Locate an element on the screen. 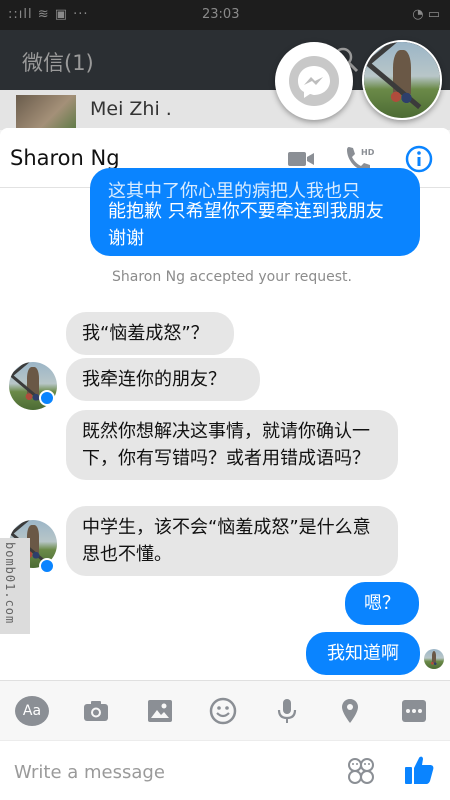 The image size is (450, 800). battery-indicators: ◔ ▭ is located at coordinates (426, 14).